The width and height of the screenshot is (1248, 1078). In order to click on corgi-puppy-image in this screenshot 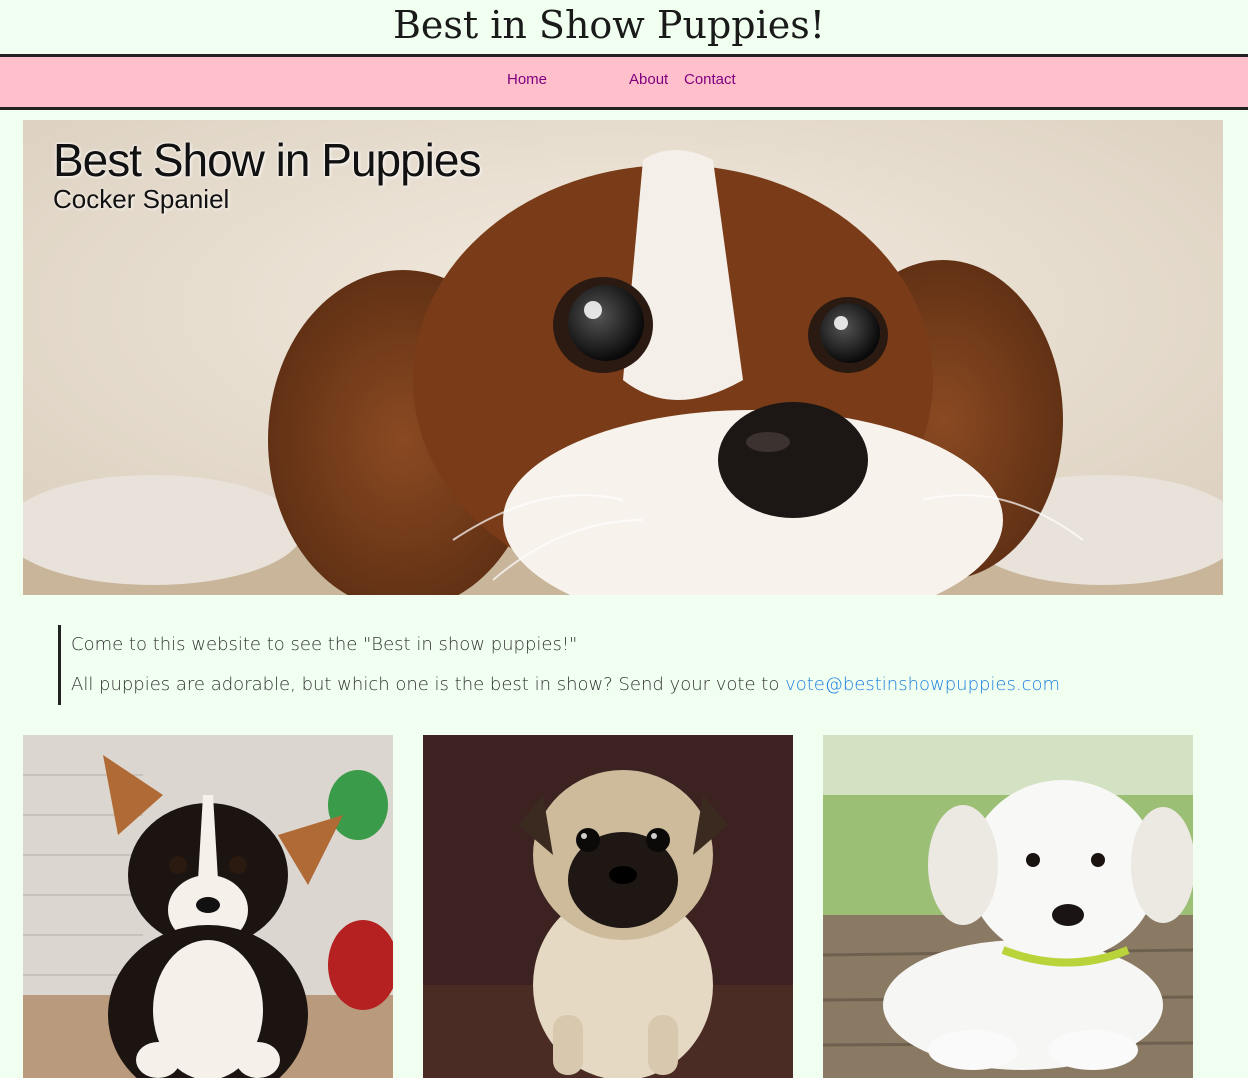, I will do `click(208, 906)`.